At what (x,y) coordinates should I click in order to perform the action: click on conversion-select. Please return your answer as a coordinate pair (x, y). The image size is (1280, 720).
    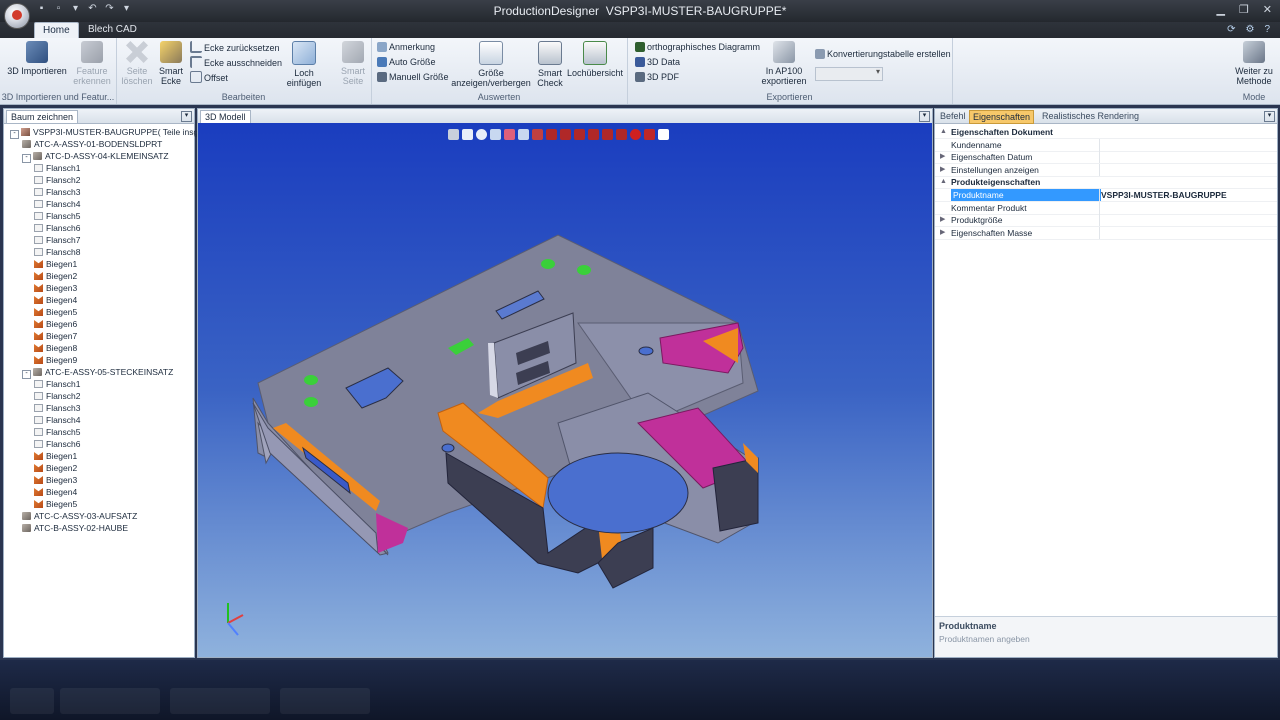
    Looking at the image, I should click on (849, 74).